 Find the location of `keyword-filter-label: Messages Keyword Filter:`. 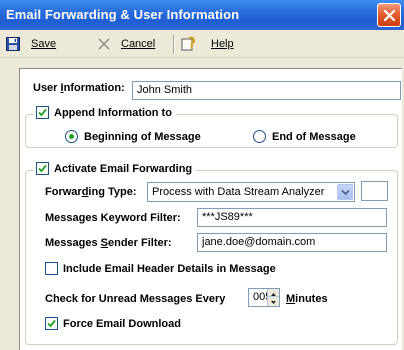

keyword-filter-label: Messages Keyword Filter: is located at coordinates (113, 218).